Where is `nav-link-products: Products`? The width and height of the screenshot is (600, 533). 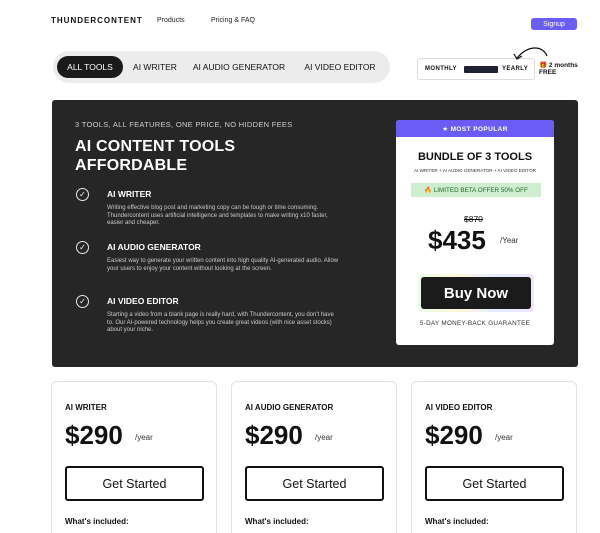 nav-link-products: Products is located at coordinates (171, 20).